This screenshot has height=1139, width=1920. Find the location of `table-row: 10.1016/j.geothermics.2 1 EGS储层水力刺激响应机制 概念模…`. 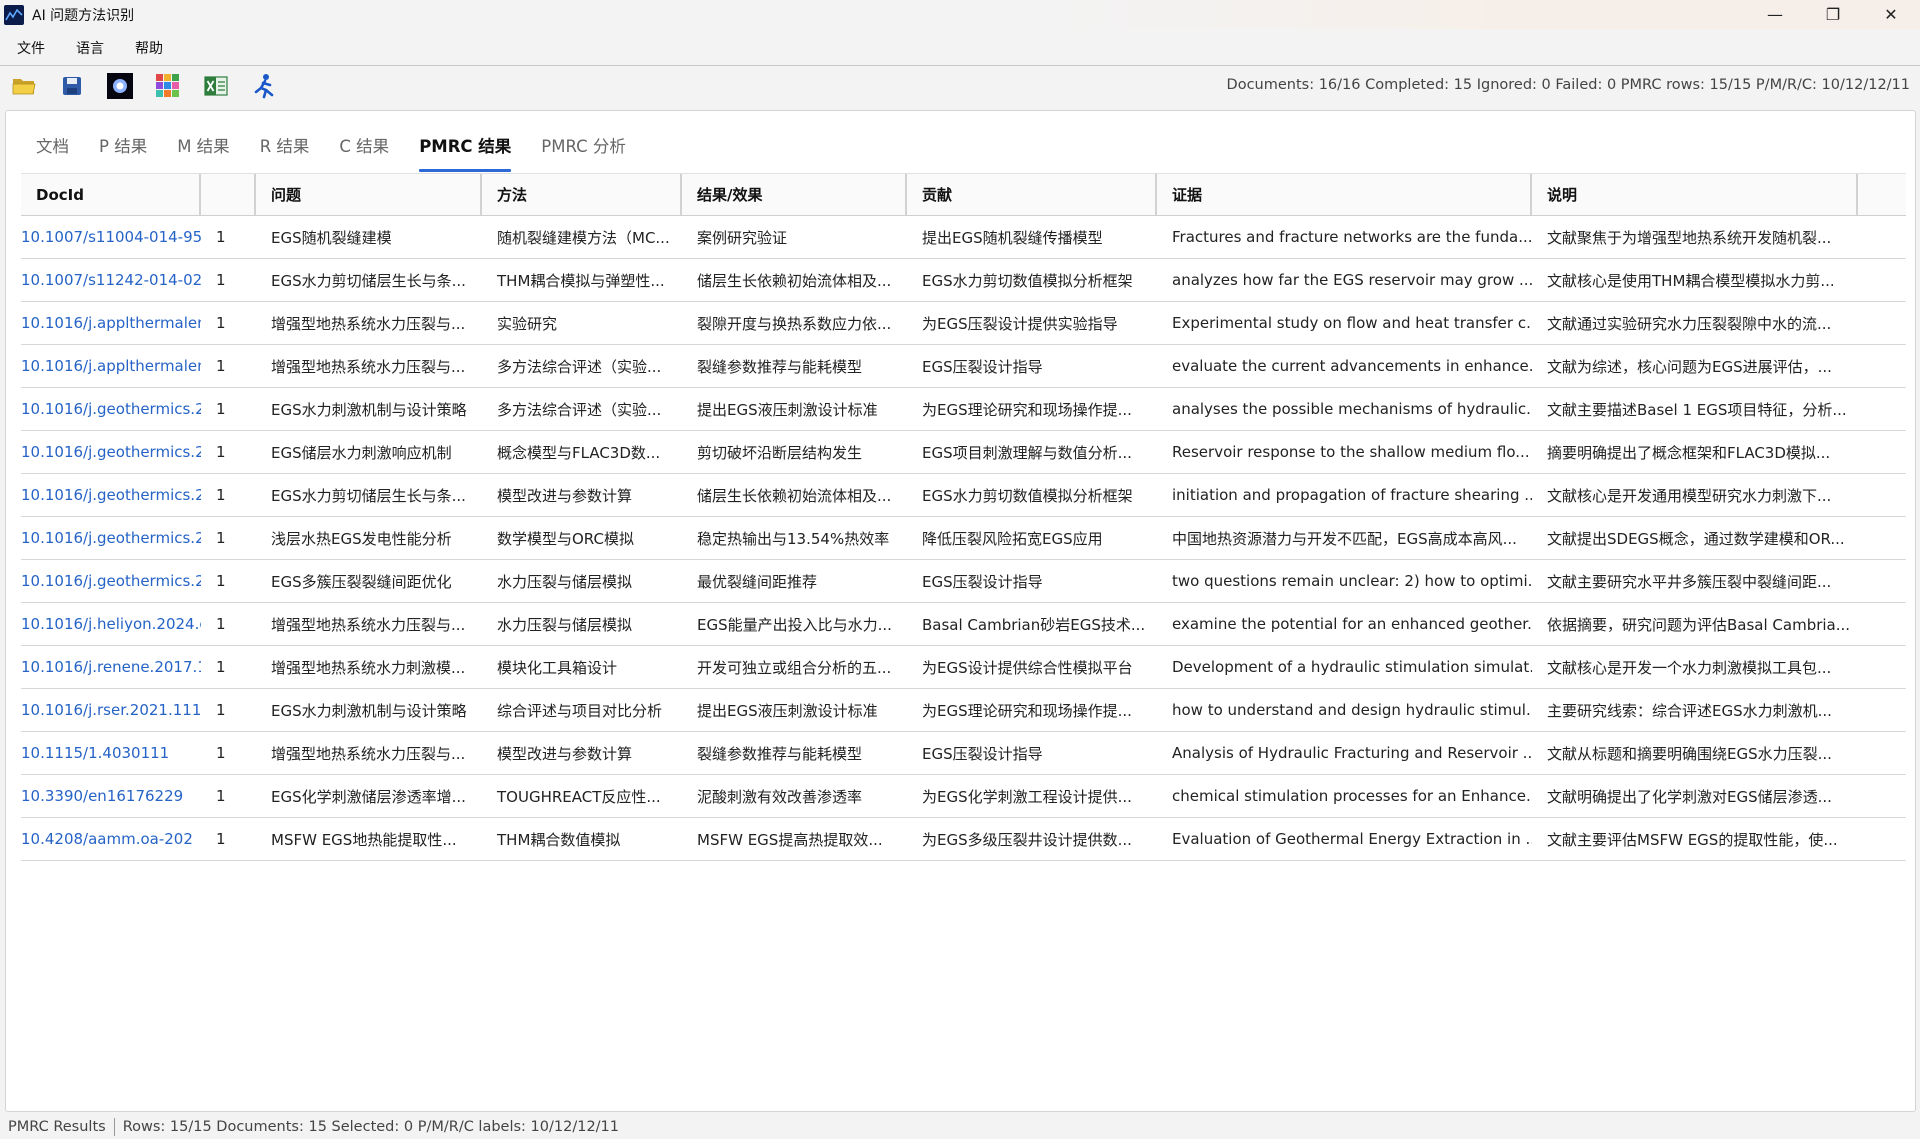

table-row: 10.1016/j.geothermics.2 1 EGS储层水力刺激响应机制 概念模… is located at coordinates (963, 452).